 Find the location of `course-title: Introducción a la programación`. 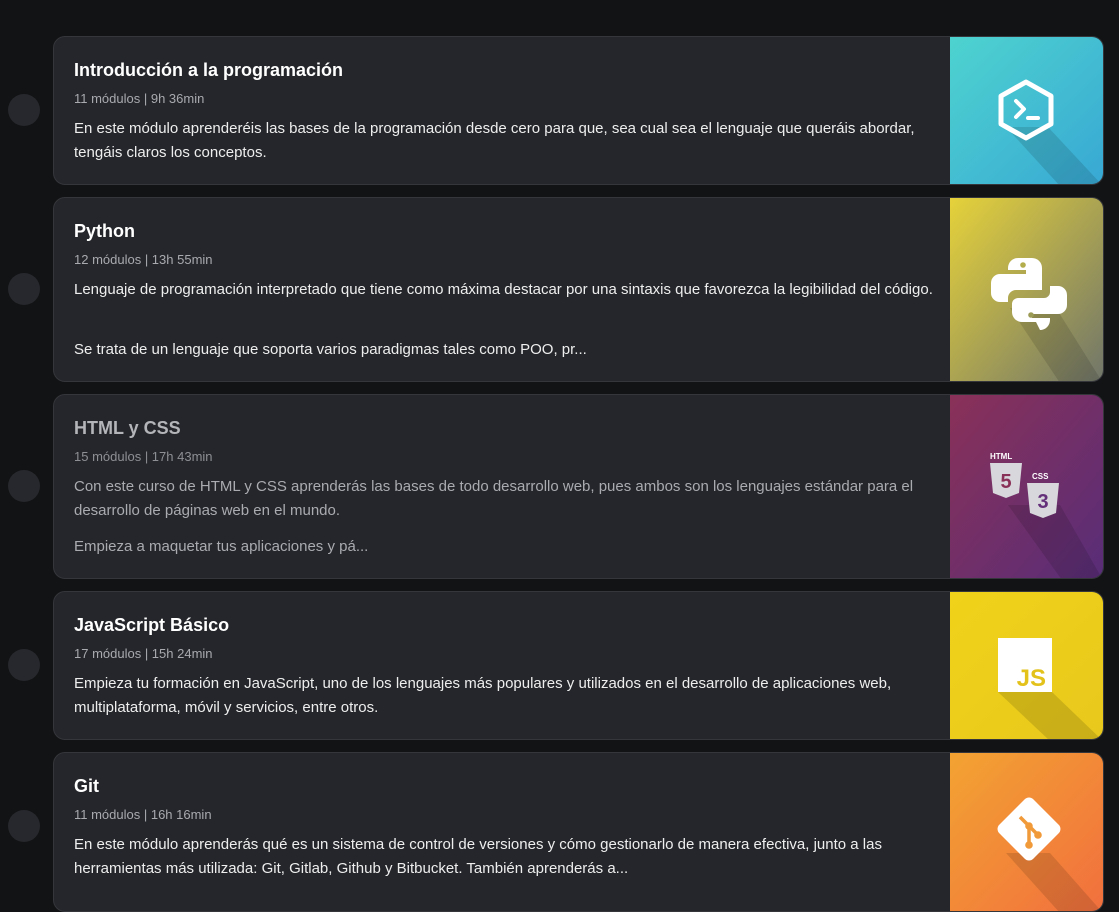

course-title: Introducción a la programación is located at coordinates (208, 70).